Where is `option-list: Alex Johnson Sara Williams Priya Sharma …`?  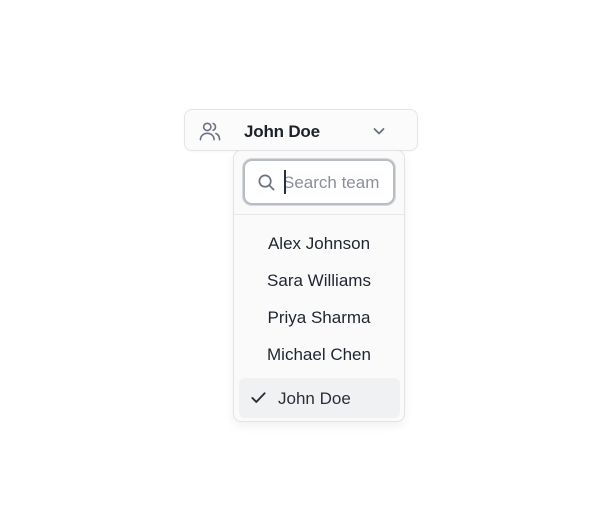 option-list: Alex Johnson Sara Williams Priya Sharma … is located at coordinates (319, 299).